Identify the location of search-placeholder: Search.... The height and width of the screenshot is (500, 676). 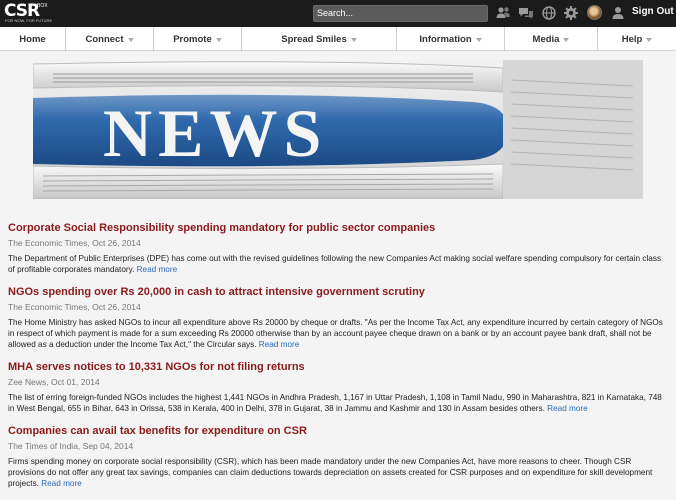
(335, 13).